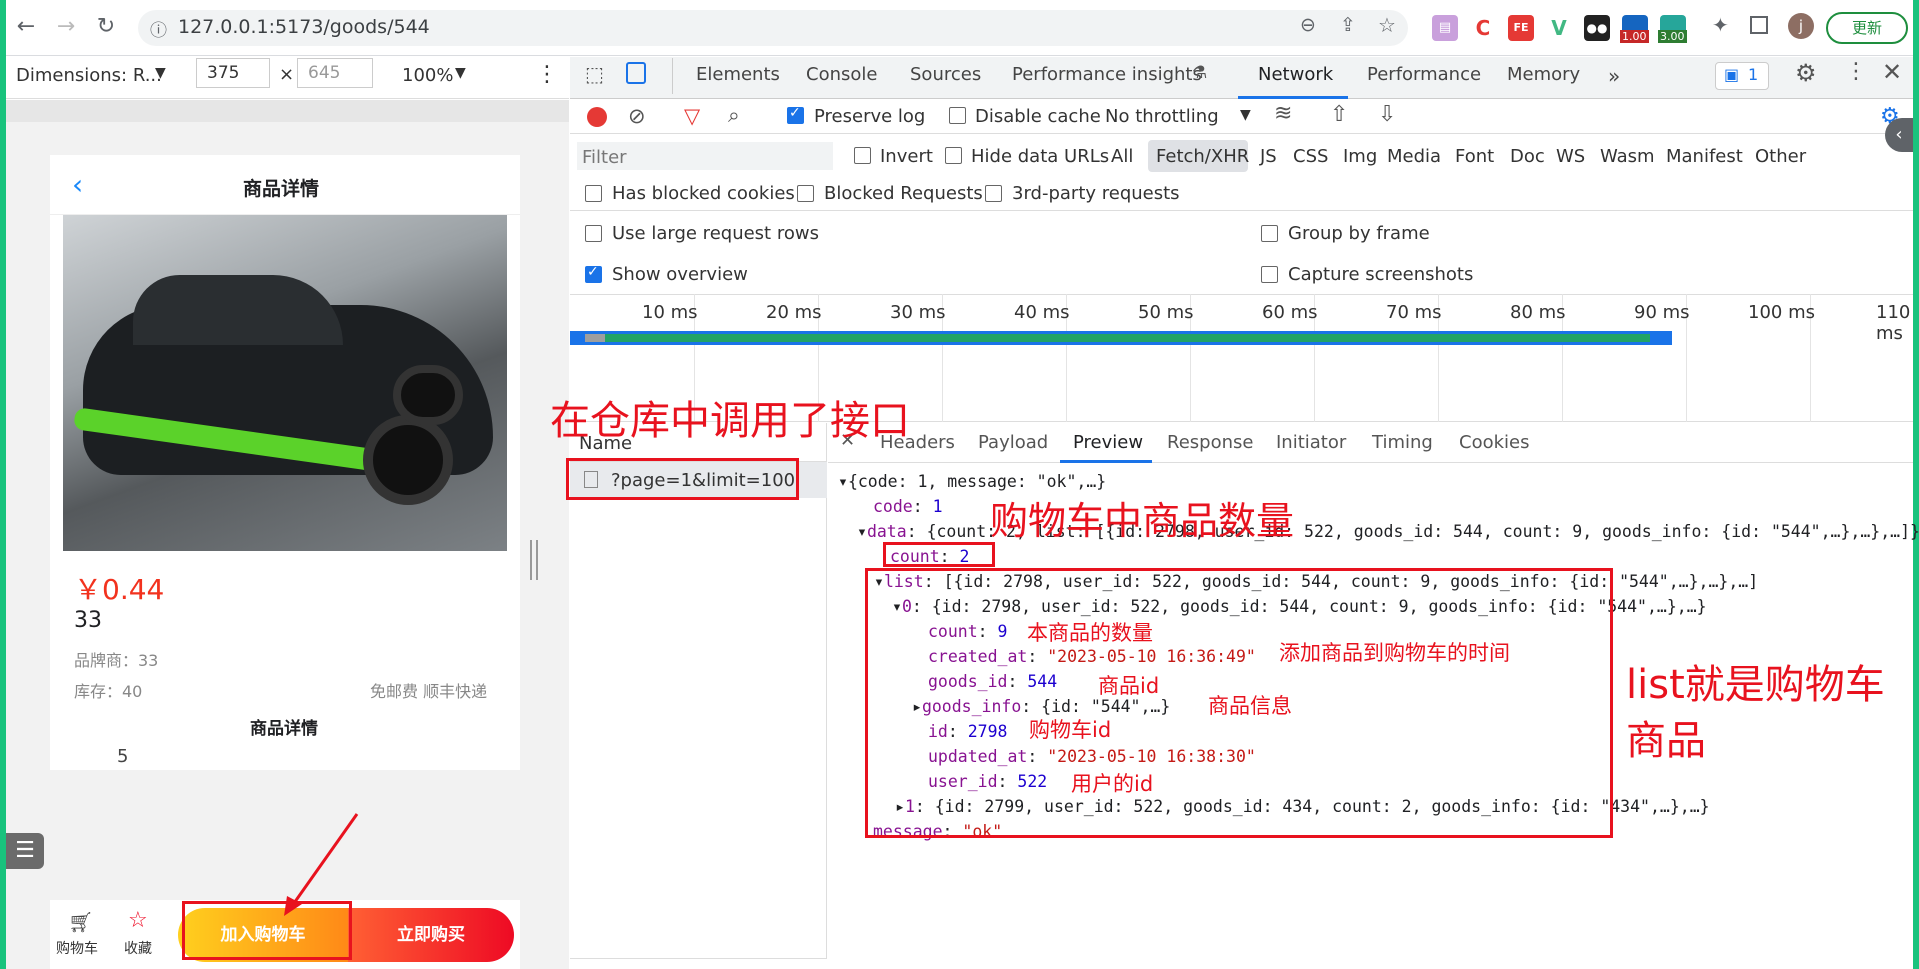 This screenshot has width=1919, height=969. Describe the element at coordinates (1250, 706) in the screenshot. I see `annotation-goods-info: 商品信息` at that location.